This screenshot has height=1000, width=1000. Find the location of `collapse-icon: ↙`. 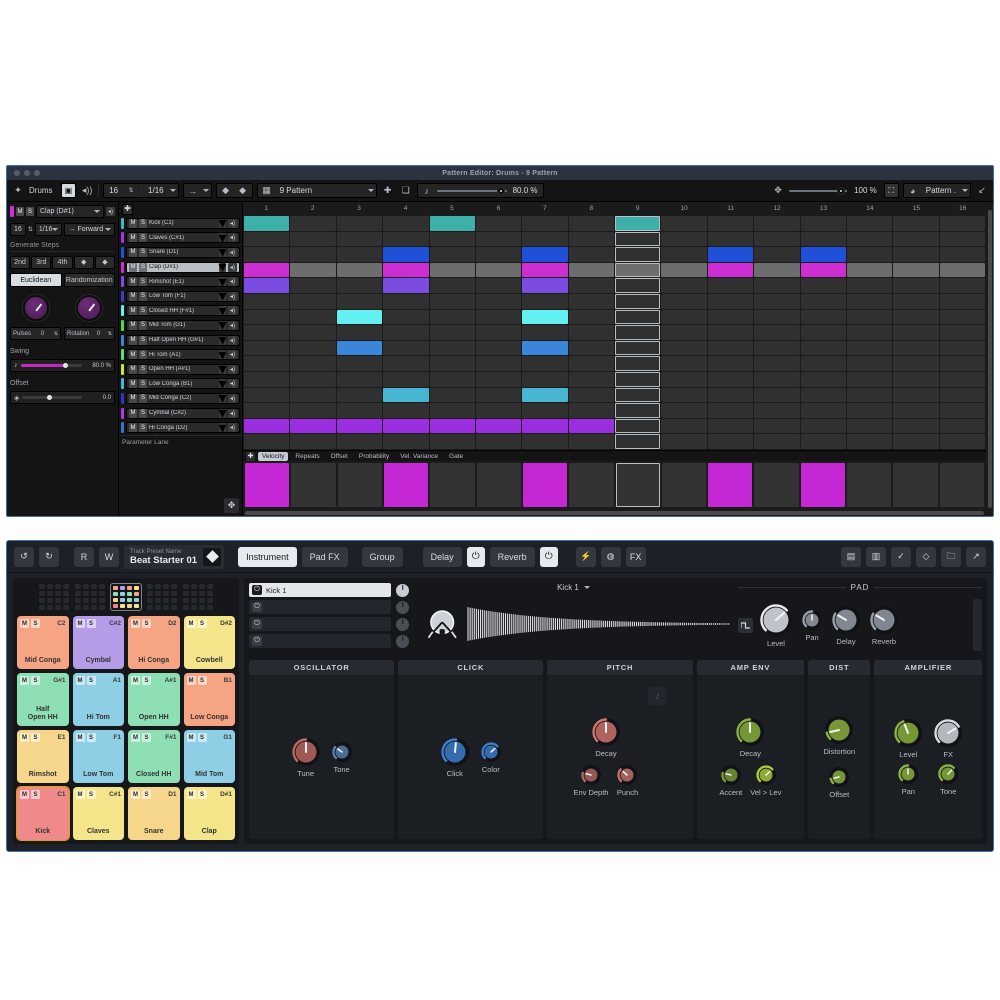

collapse-icon: ↙ is located at coordinates (982, 191).